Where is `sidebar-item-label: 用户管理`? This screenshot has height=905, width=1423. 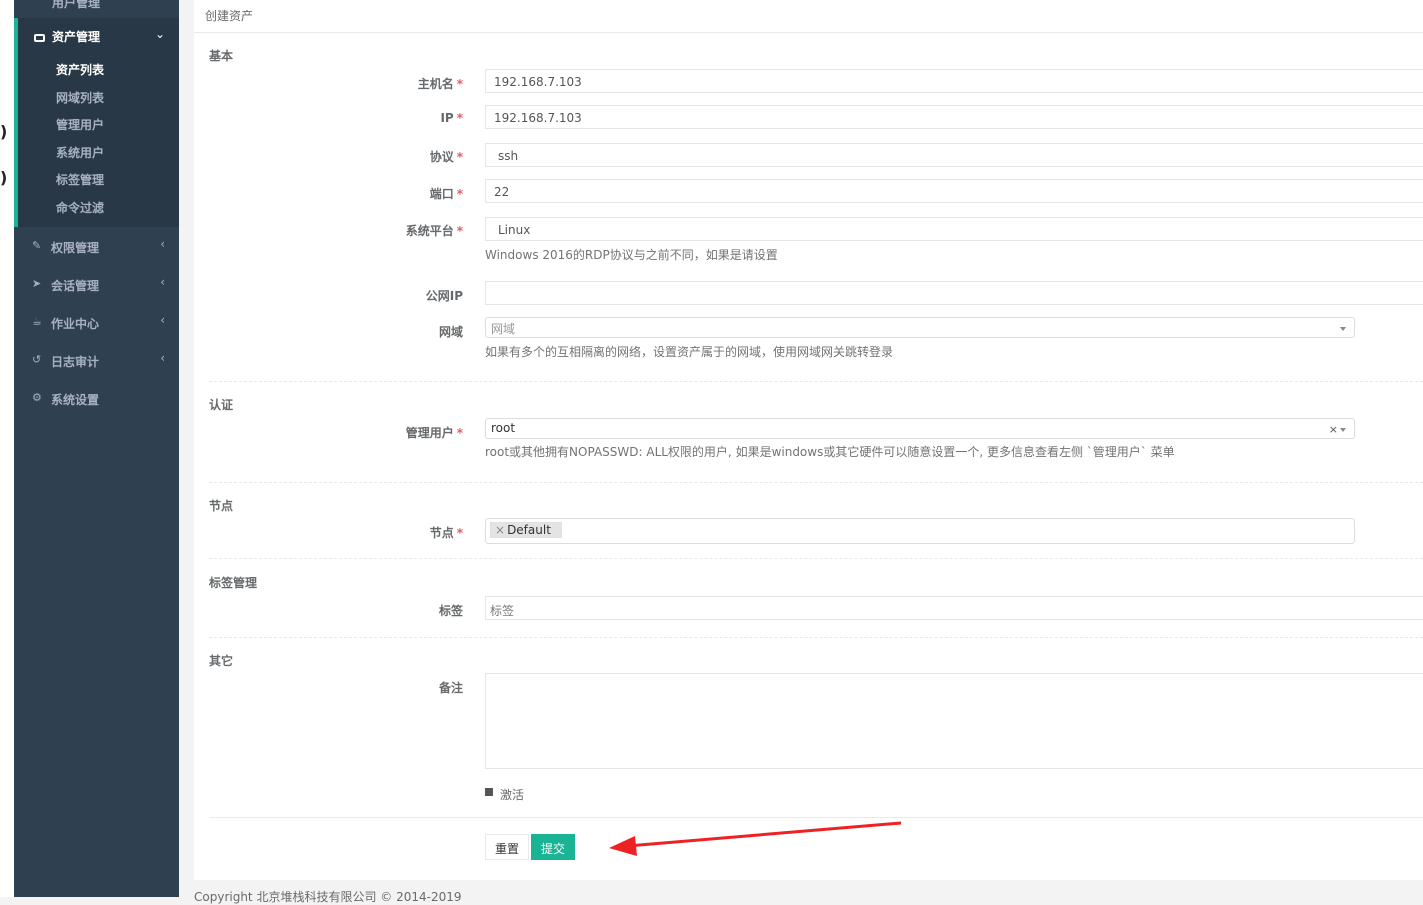
sidebar-item-label: 用户管理 is located at coordinates (76, 5).